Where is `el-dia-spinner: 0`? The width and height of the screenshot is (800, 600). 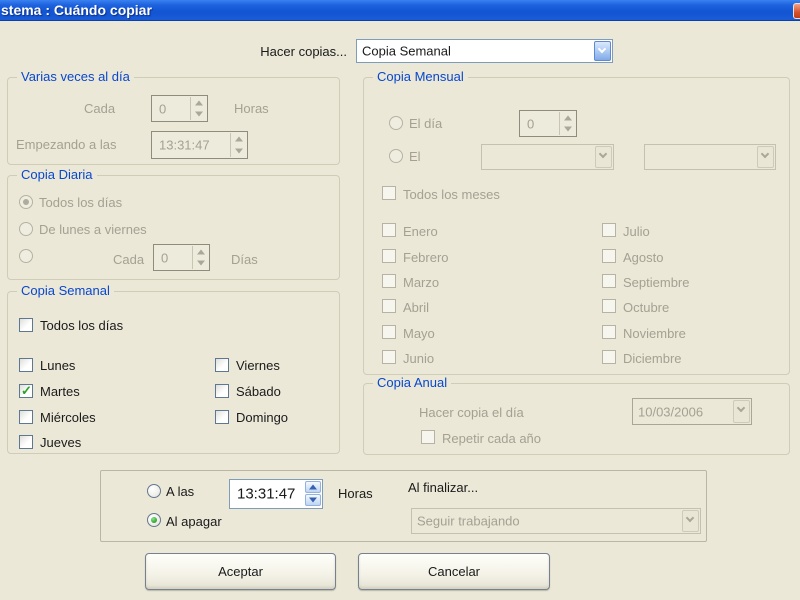 el-dia-spinner: 0 is located at coordinates (548, 123).